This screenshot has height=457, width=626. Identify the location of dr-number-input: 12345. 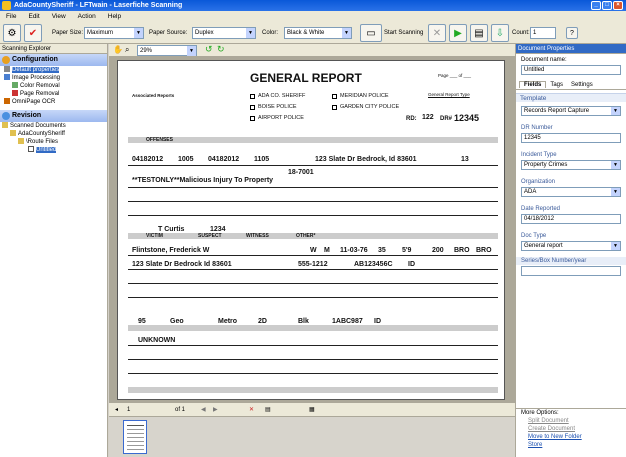
(571, 138).